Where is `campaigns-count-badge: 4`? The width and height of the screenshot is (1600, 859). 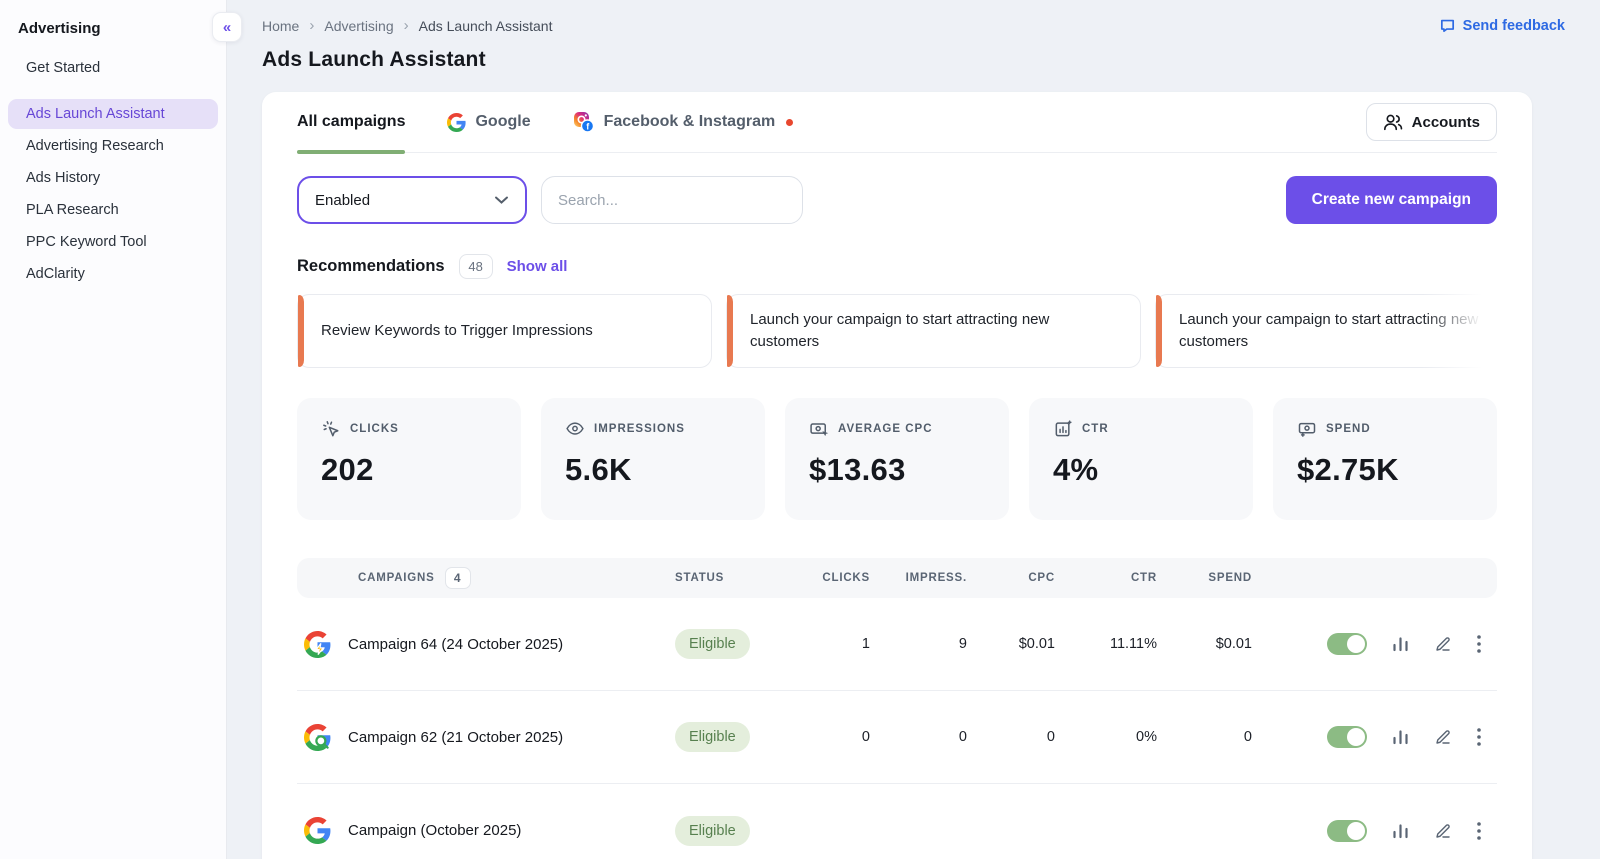
campaigns-count-badge: 4 is located at coordinates (457, 578).